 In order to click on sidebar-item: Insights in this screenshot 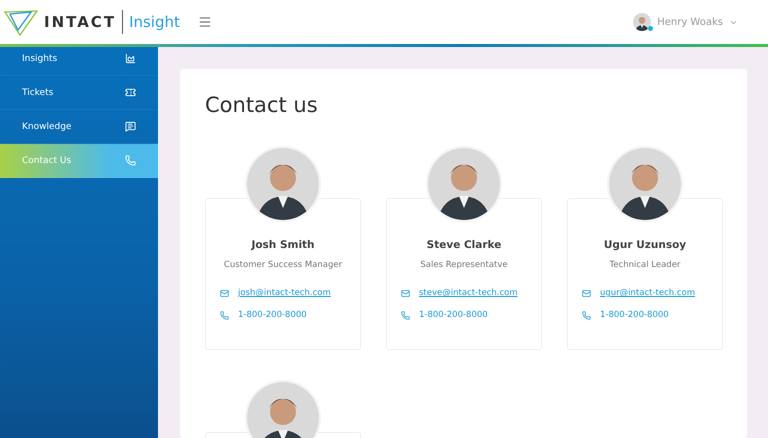, I will do `click(79, 59)`.